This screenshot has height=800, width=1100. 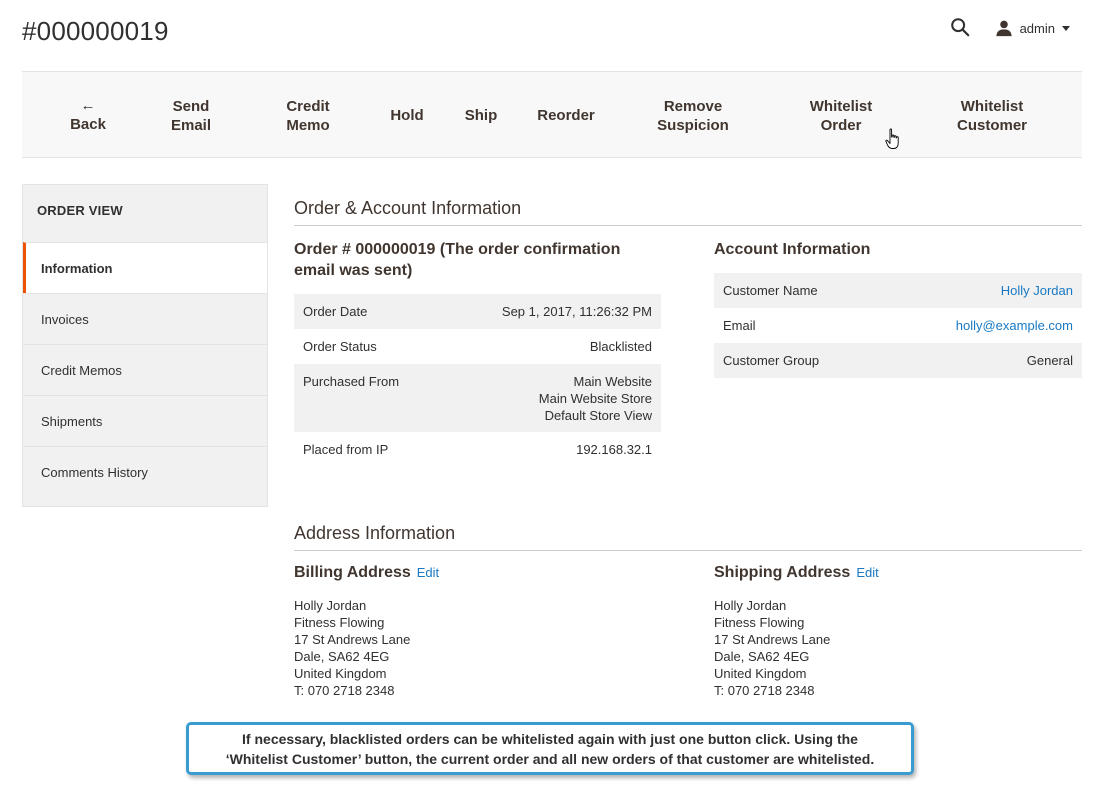 What do you see at coordinates (191, 115) in the screenshot?
I see `send-email-button: Send Email` at bounding box center [191, 115].